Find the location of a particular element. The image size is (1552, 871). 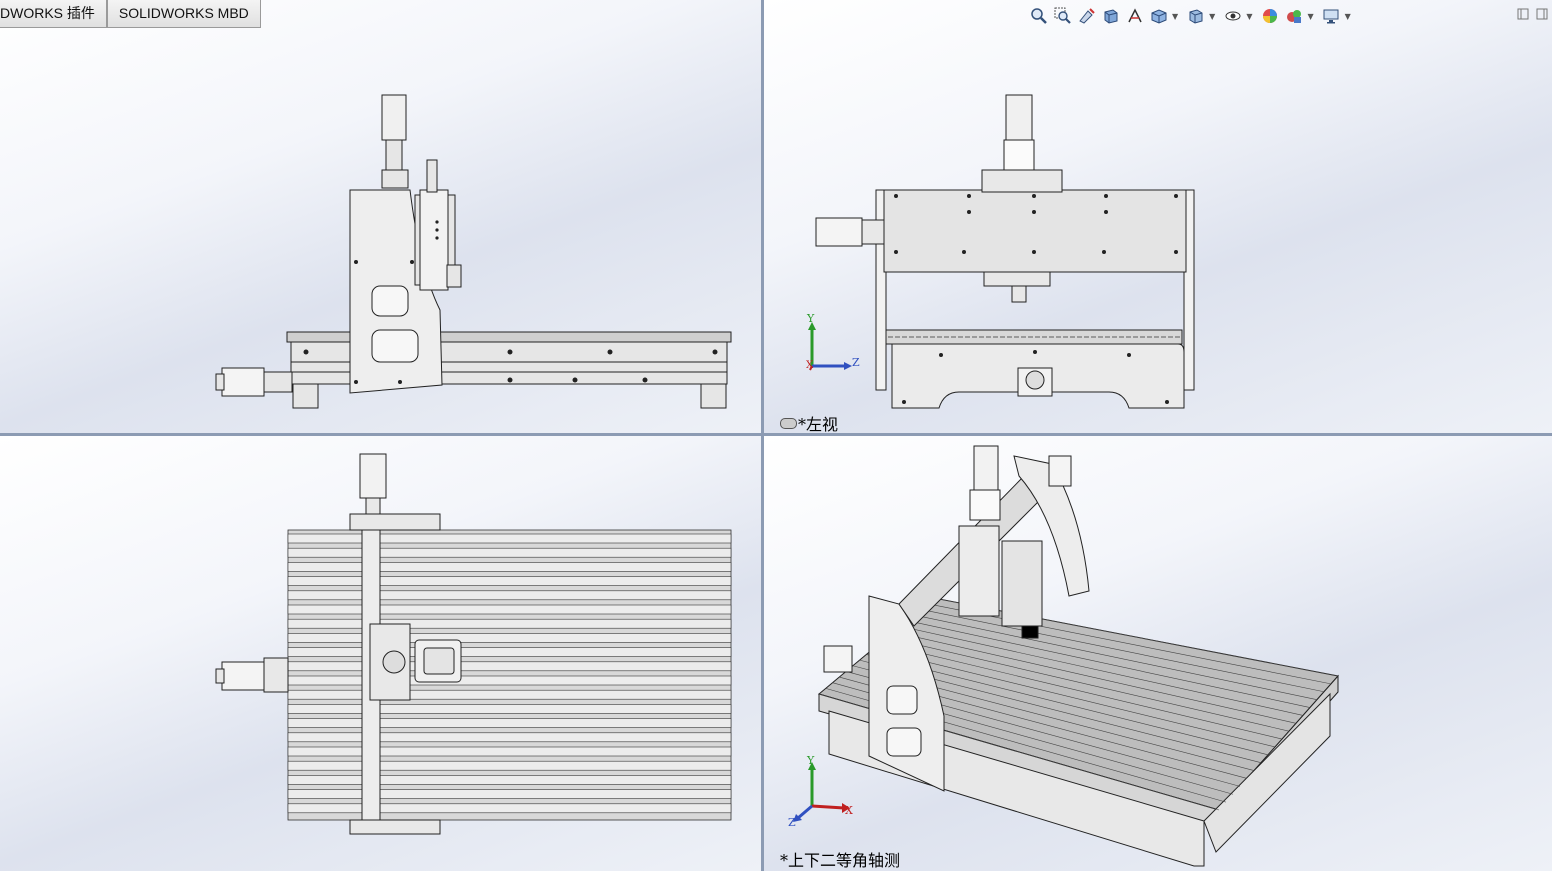

view-settings-dropdown: ▼ is located at coordinates (1348, 16).